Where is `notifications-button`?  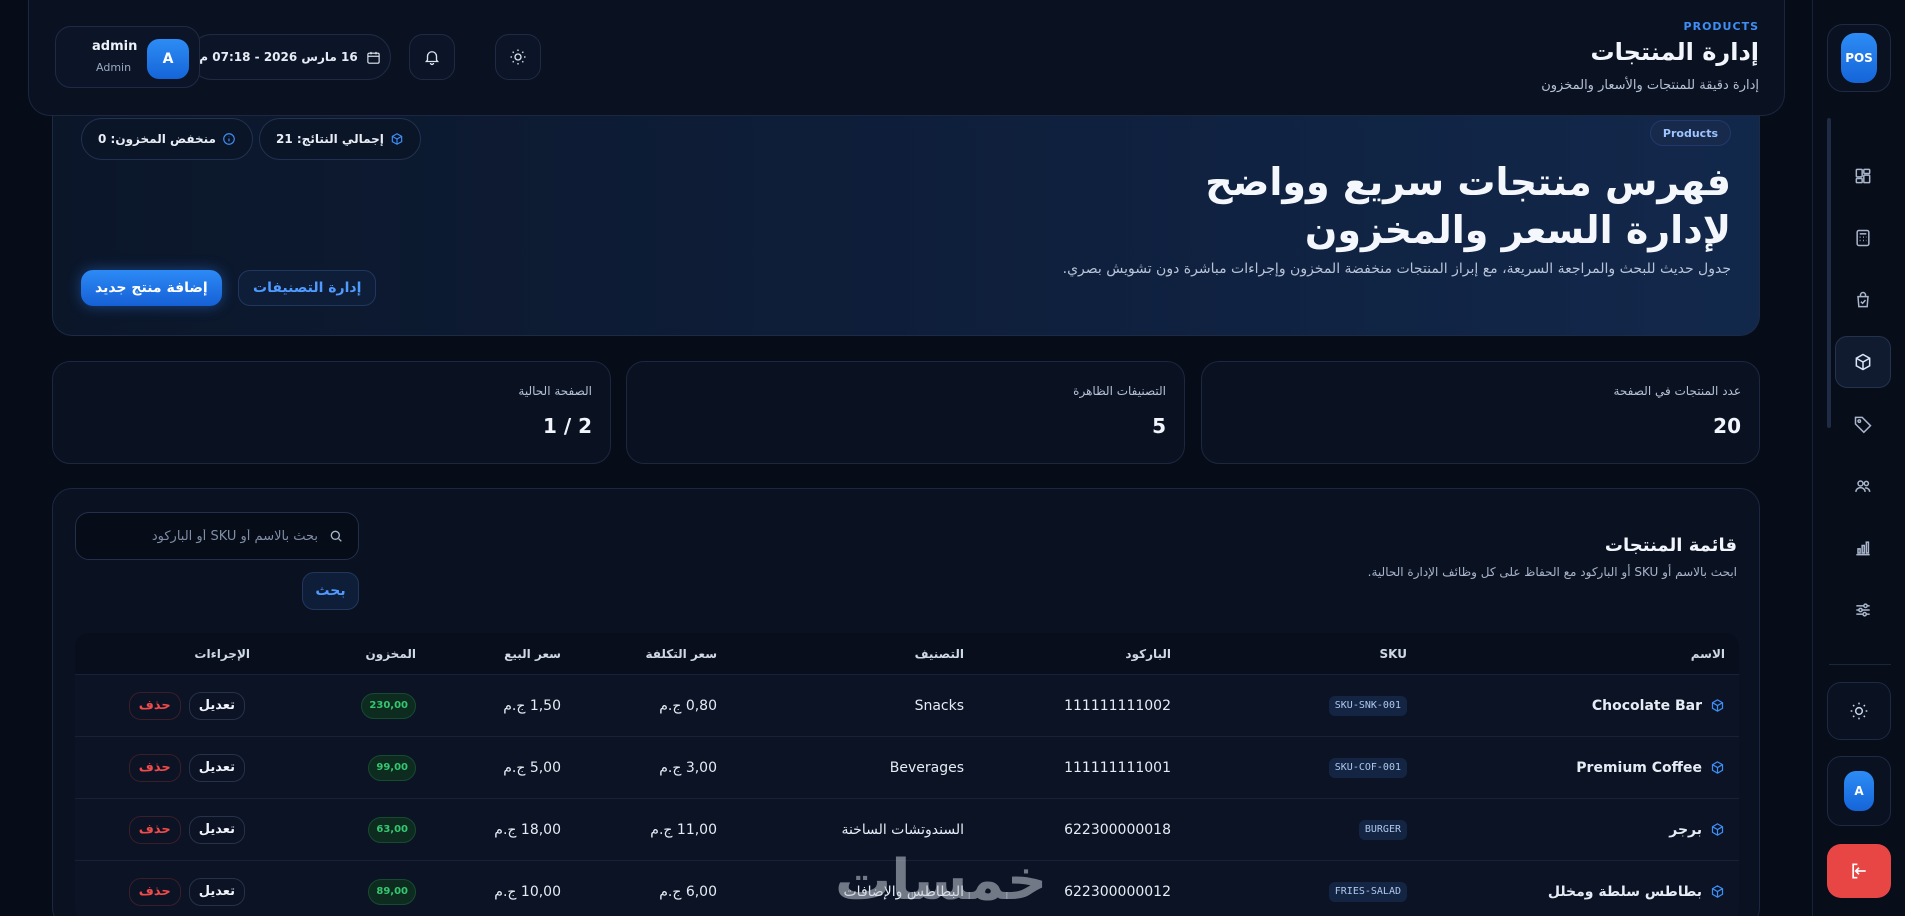 notifications-button is located at coordinates (432, 57).